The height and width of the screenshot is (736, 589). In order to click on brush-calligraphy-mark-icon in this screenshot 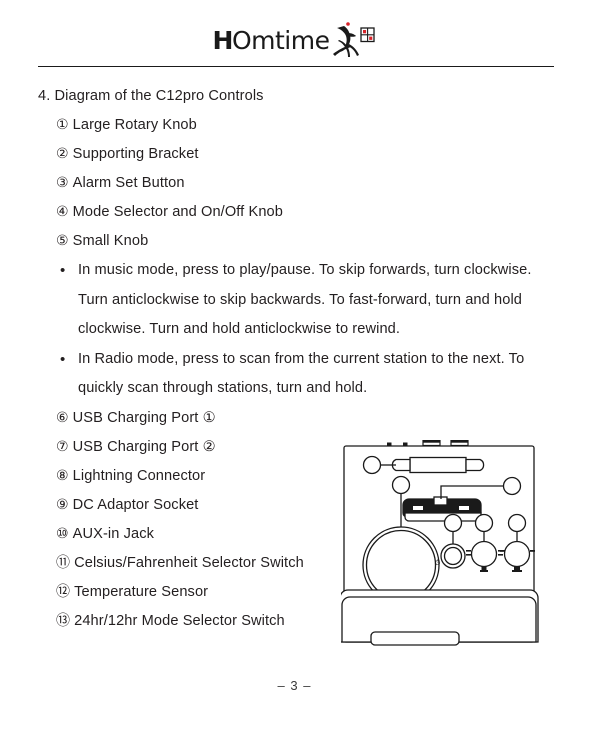, I will do `click(353, 39)`.